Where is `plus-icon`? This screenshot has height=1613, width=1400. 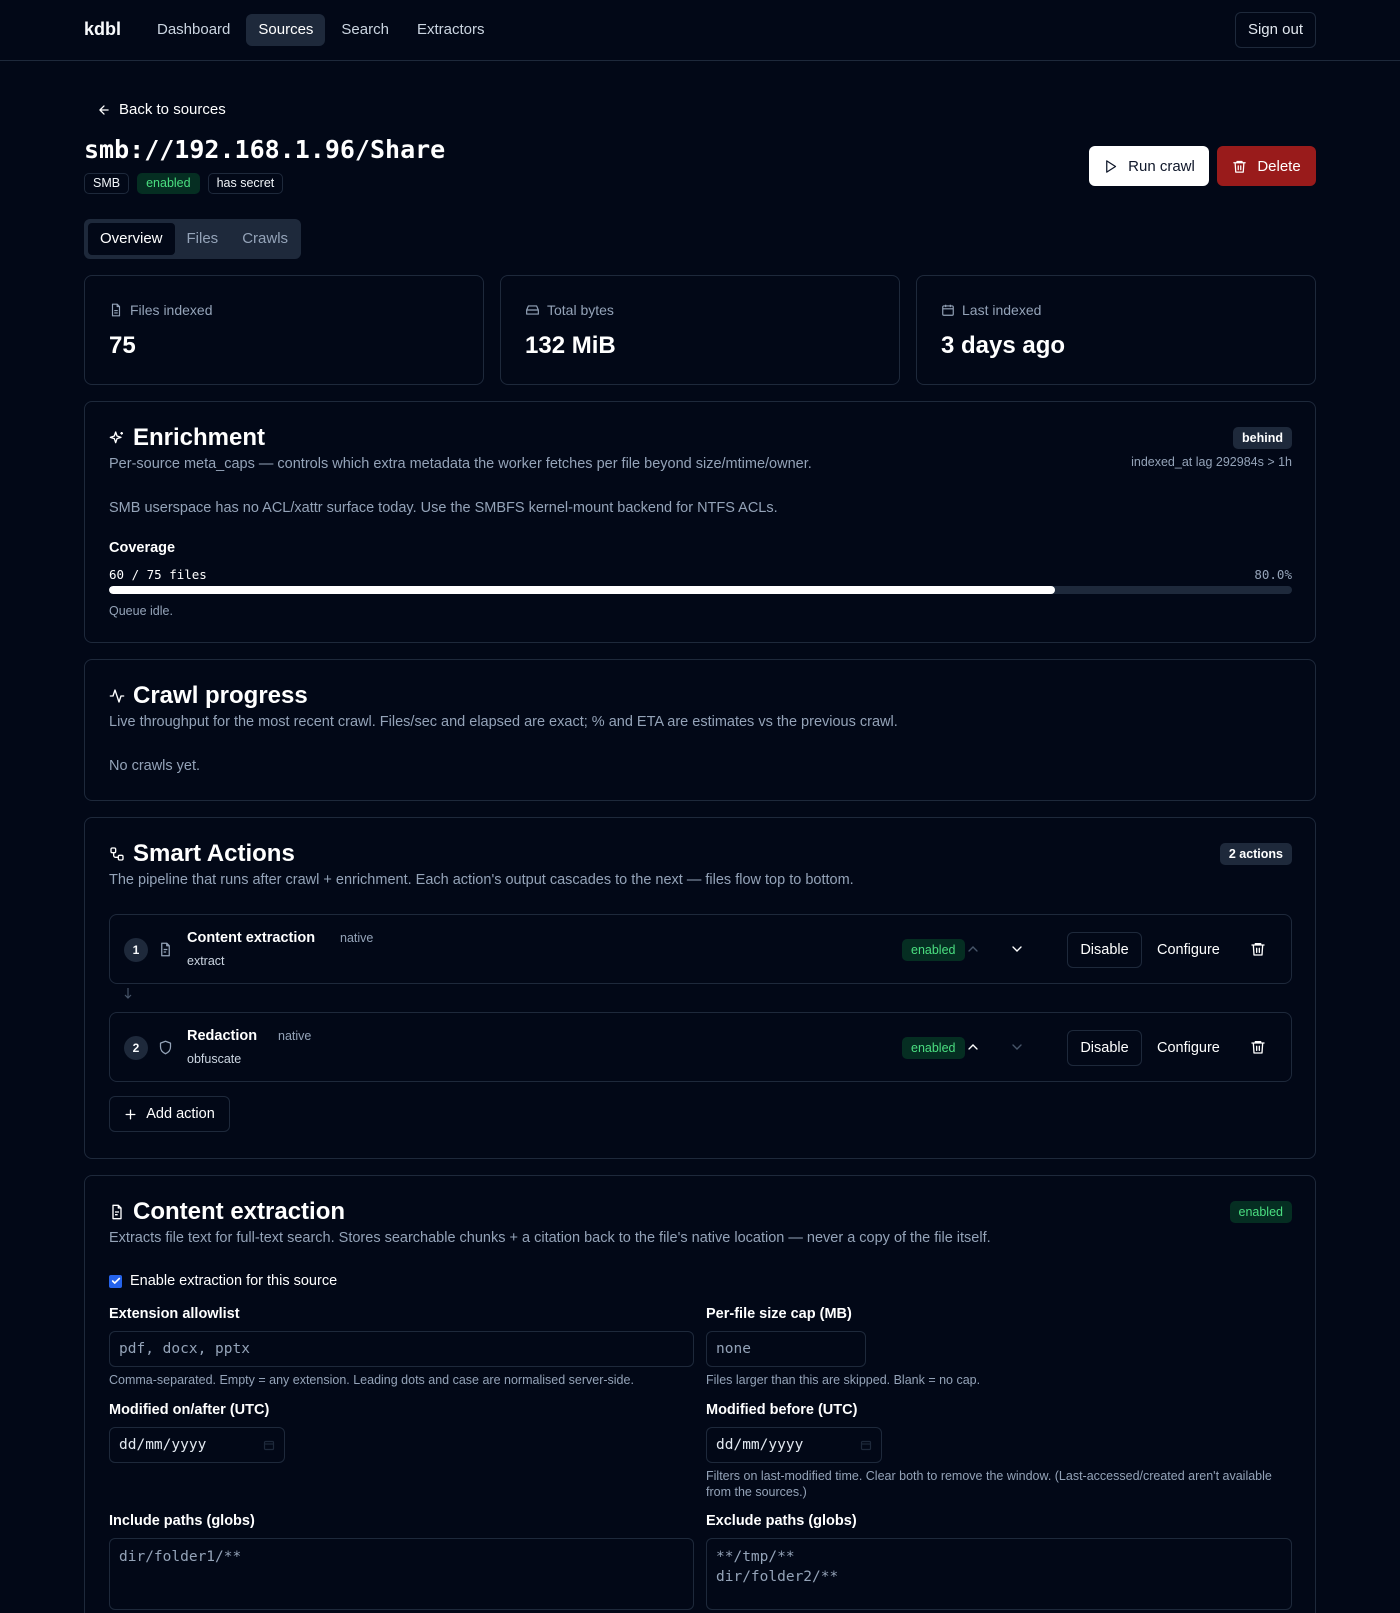 plus-icon is located at coordinates (130, 1114).